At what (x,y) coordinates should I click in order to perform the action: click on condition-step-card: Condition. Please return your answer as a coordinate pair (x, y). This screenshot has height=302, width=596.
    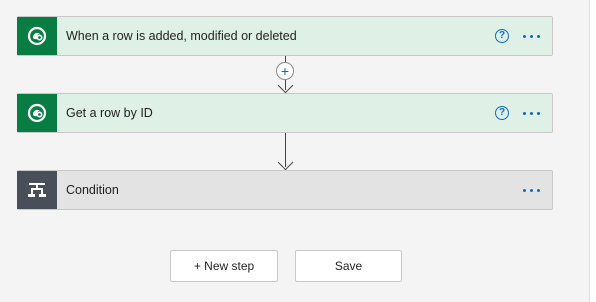
    Looking at the image, I should click on (285, 190).